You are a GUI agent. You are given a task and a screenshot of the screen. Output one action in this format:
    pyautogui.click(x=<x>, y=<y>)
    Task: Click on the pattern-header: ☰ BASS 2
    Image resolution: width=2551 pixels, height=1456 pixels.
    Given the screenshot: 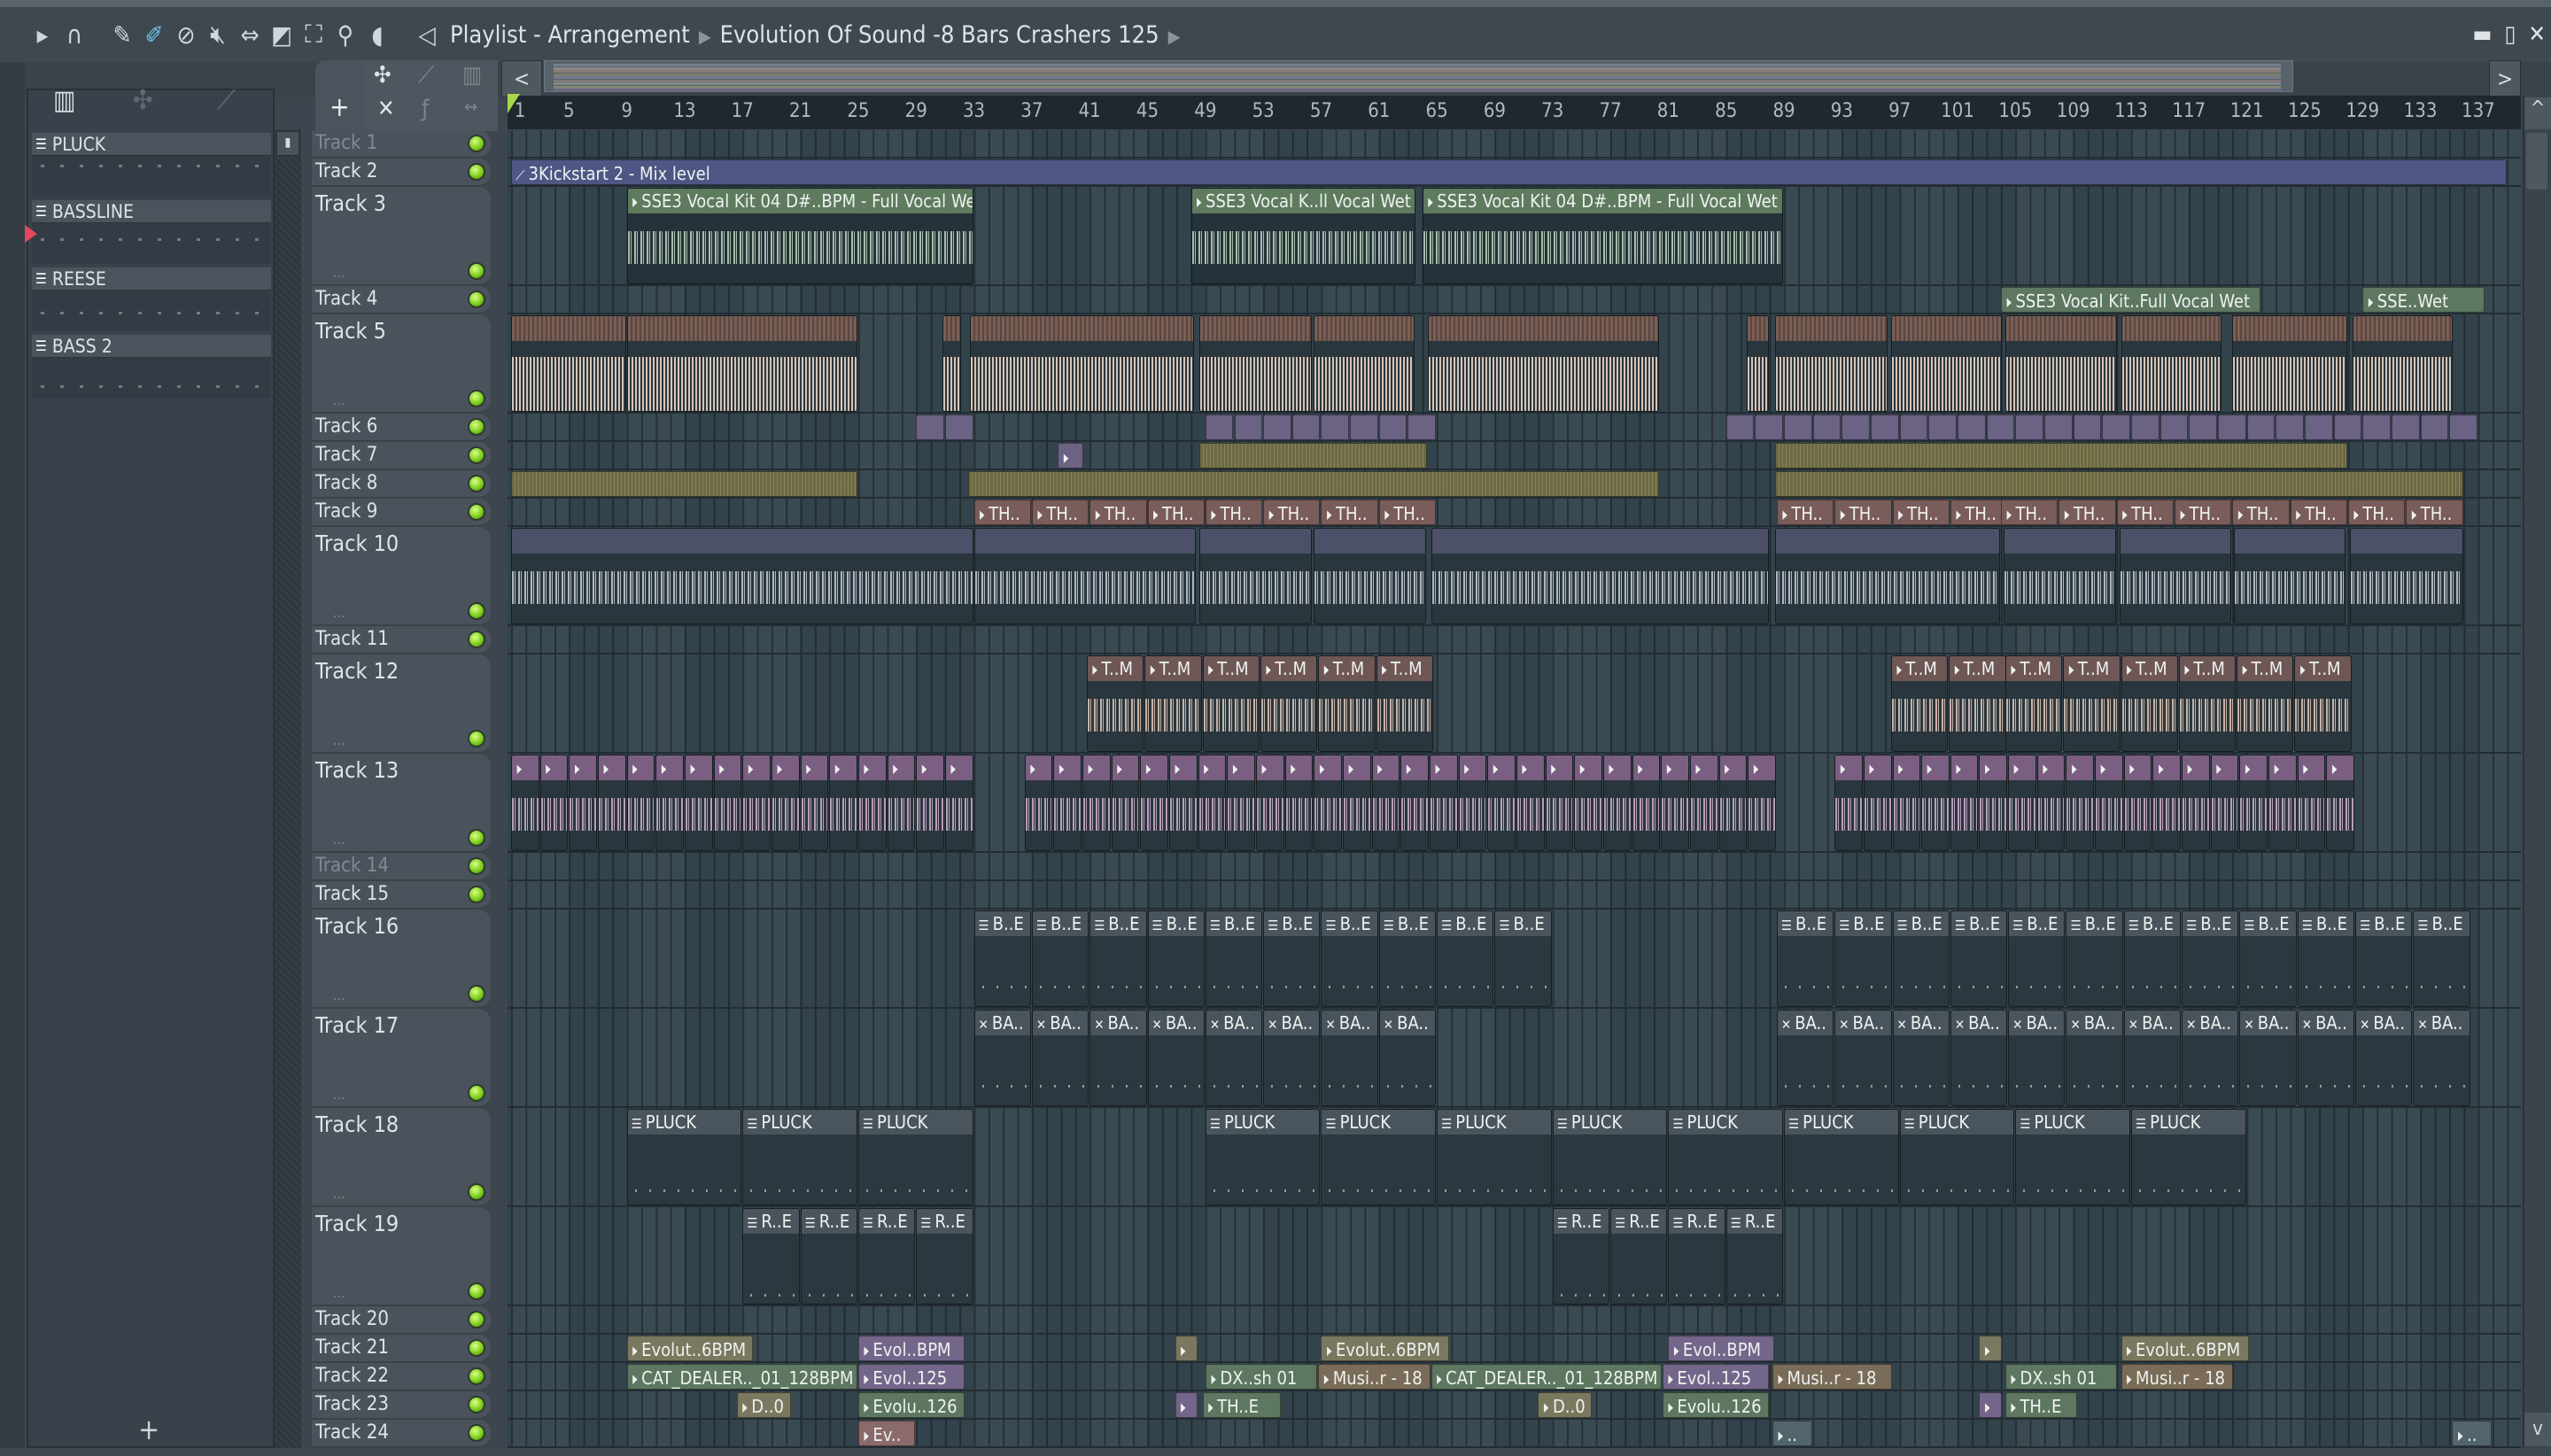 What is the action you would take?
    pyautogui.click(x=151, y=346)
    